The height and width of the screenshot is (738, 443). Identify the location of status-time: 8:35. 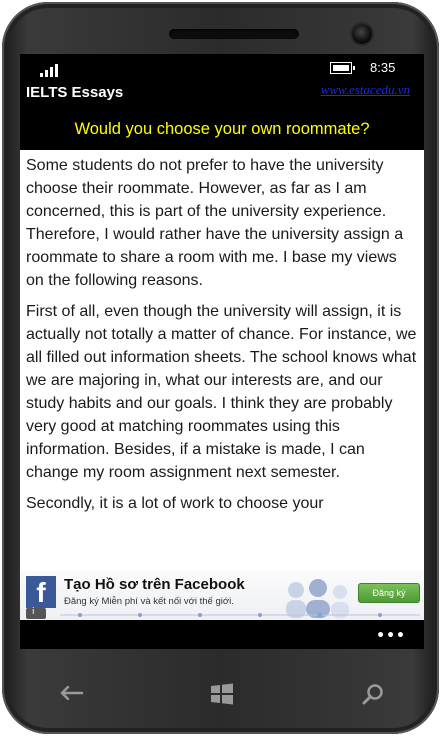
(383, 67).